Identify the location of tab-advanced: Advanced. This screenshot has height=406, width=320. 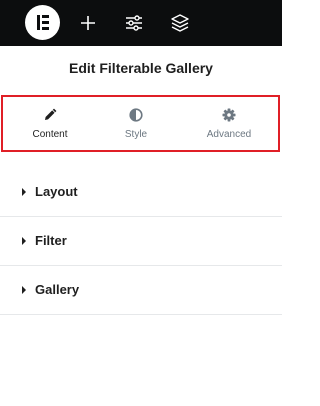
(229, 123).